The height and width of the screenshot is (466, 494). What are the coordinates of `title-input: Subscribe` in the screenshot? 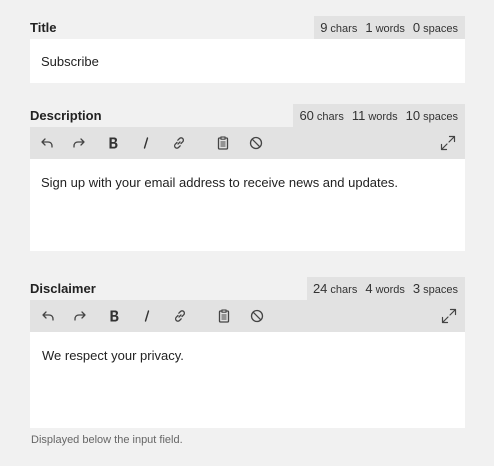 It's located at (247, 61).